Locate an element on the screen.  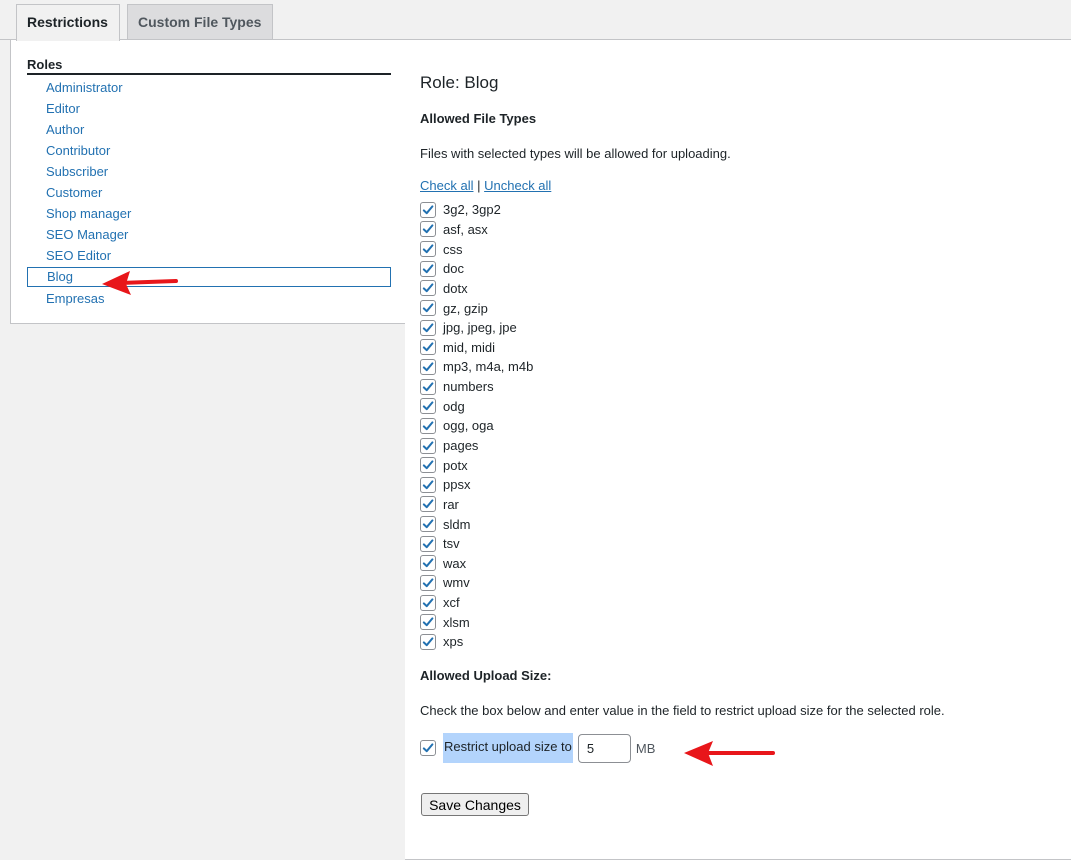
check-links: Check all | Uncheck all is located at coordinates (485, 185).